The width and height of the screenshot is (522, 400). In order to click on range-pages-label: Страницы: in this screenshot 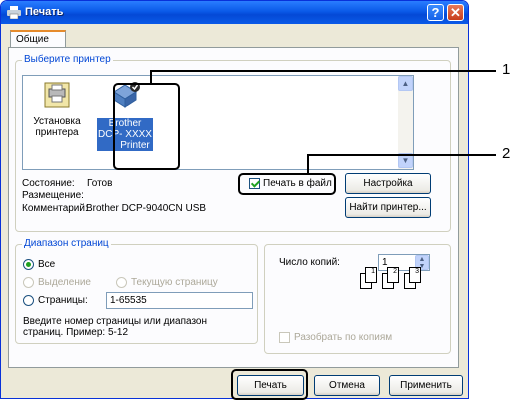, I will do `click(63, 300)`.